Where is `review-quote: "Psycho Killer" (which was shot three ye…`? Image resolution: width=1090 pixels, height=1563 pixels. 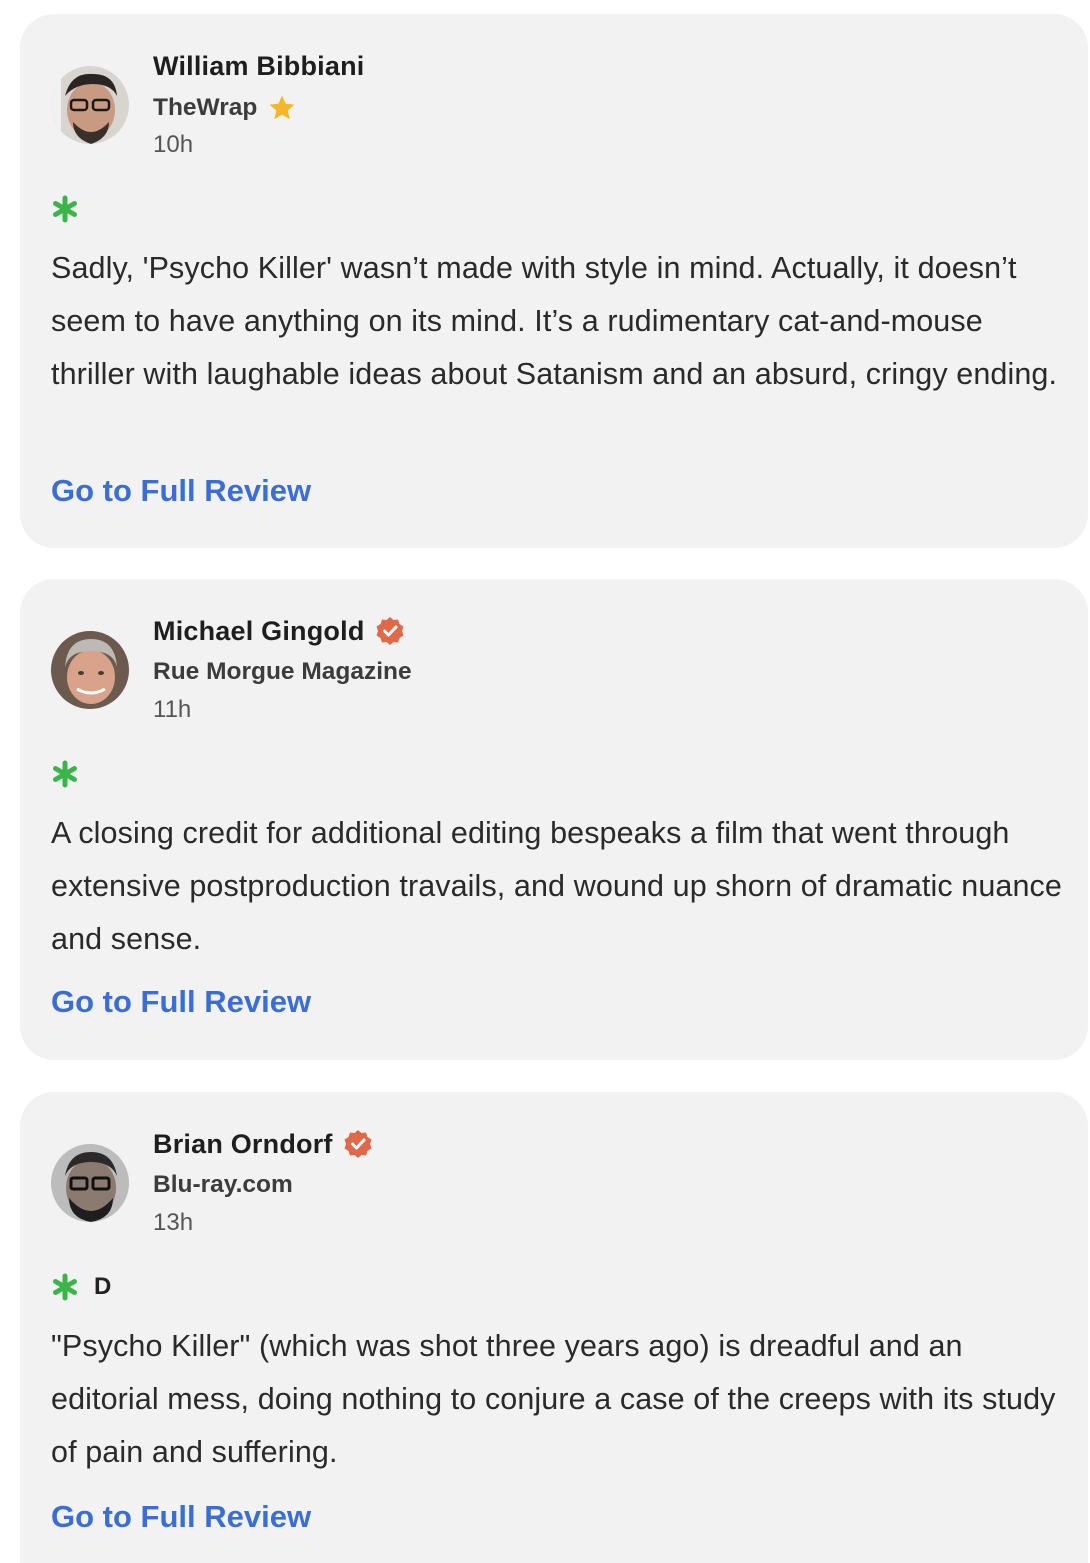 review-quote: "Psycho Killer" (which was shot three ye… is located at coordinates (553, 1399).